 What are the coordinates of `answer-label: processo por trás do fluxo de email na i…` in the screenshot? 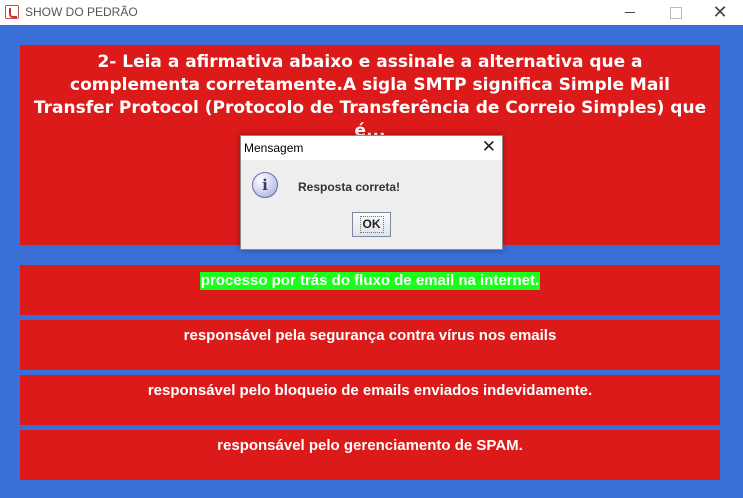 It's located at (370, 281).